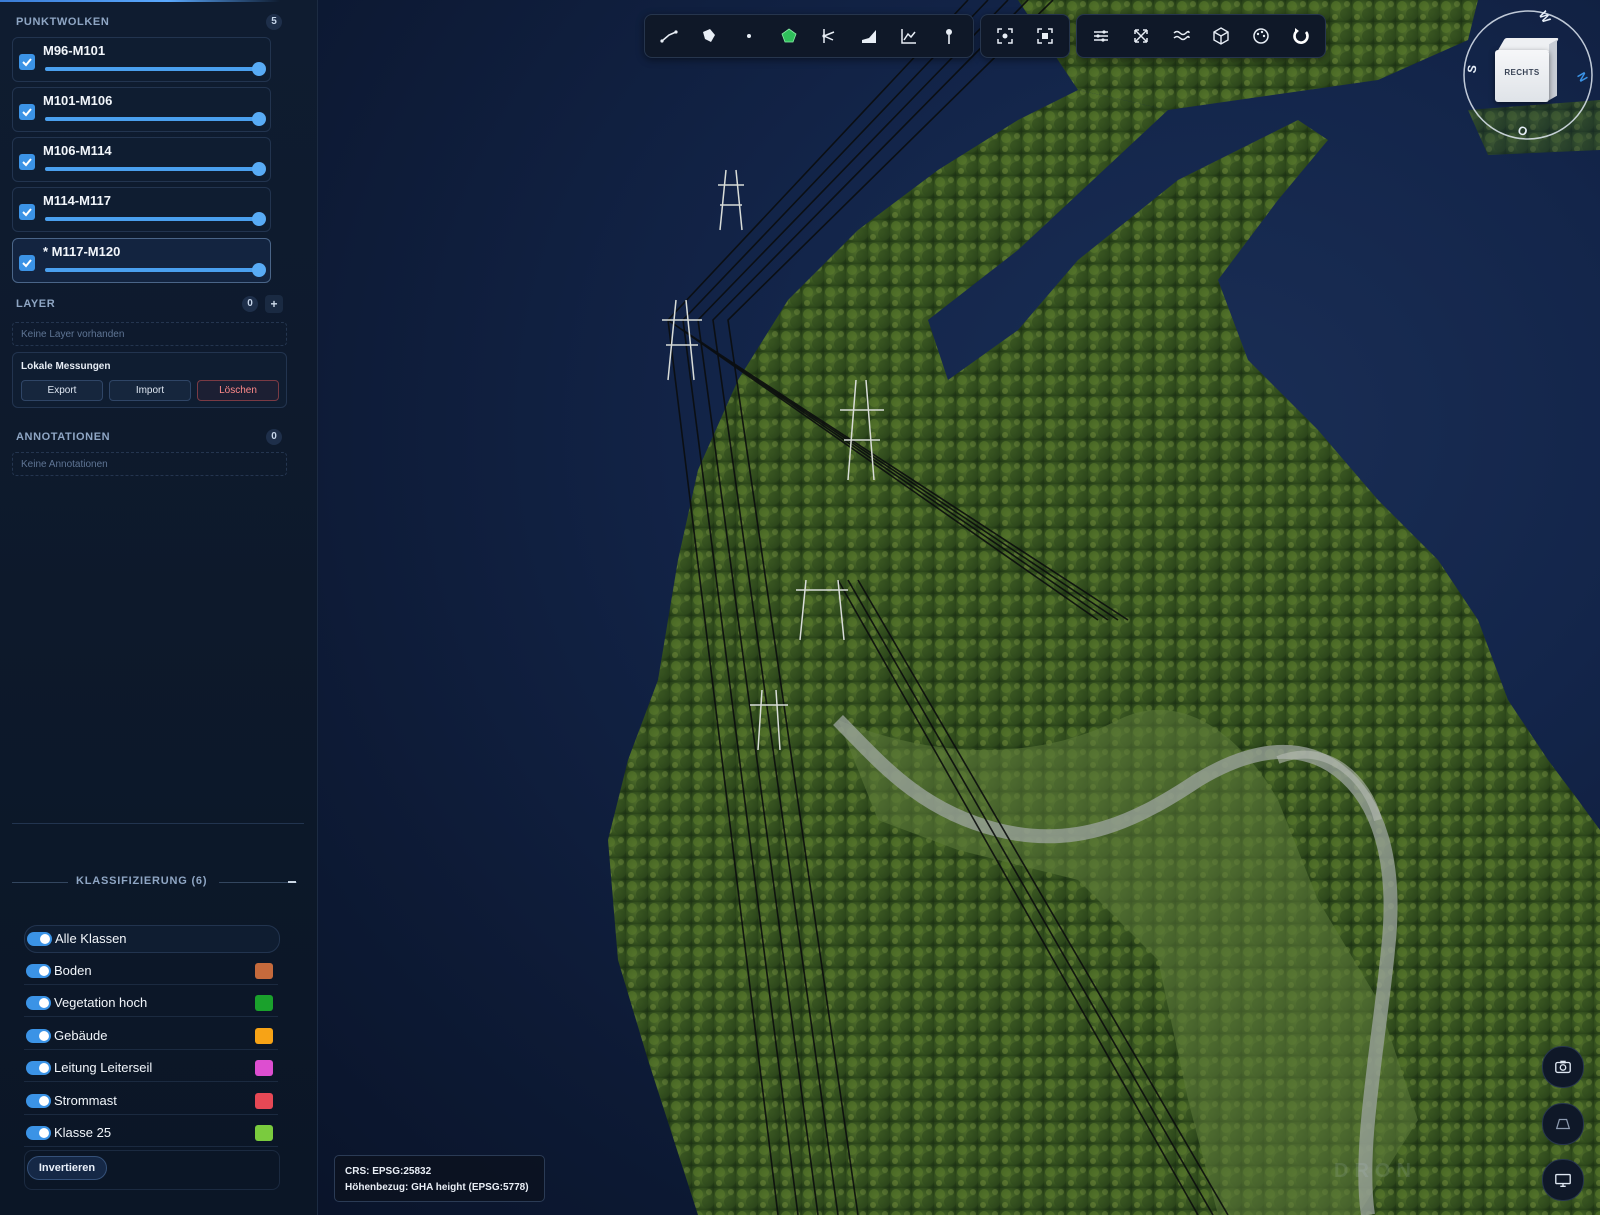 This screenshot has width=1600, height=1215. What do you see at coordinates (152, 939) in the screenshot?
I see `classification-row: Alle Klassen` at bounding box center [152, 939].